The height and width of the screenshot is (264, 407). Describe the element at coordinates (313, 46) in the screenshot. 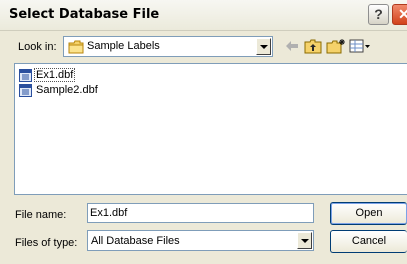

I see `up-folder-icon` at that location.